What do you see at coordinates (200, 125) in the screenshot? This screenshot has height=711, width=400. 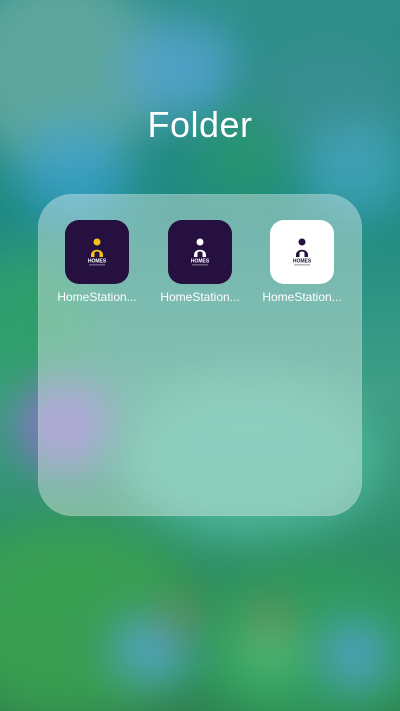 I see `folder-title: Folder` at bounding box center [200, 125].